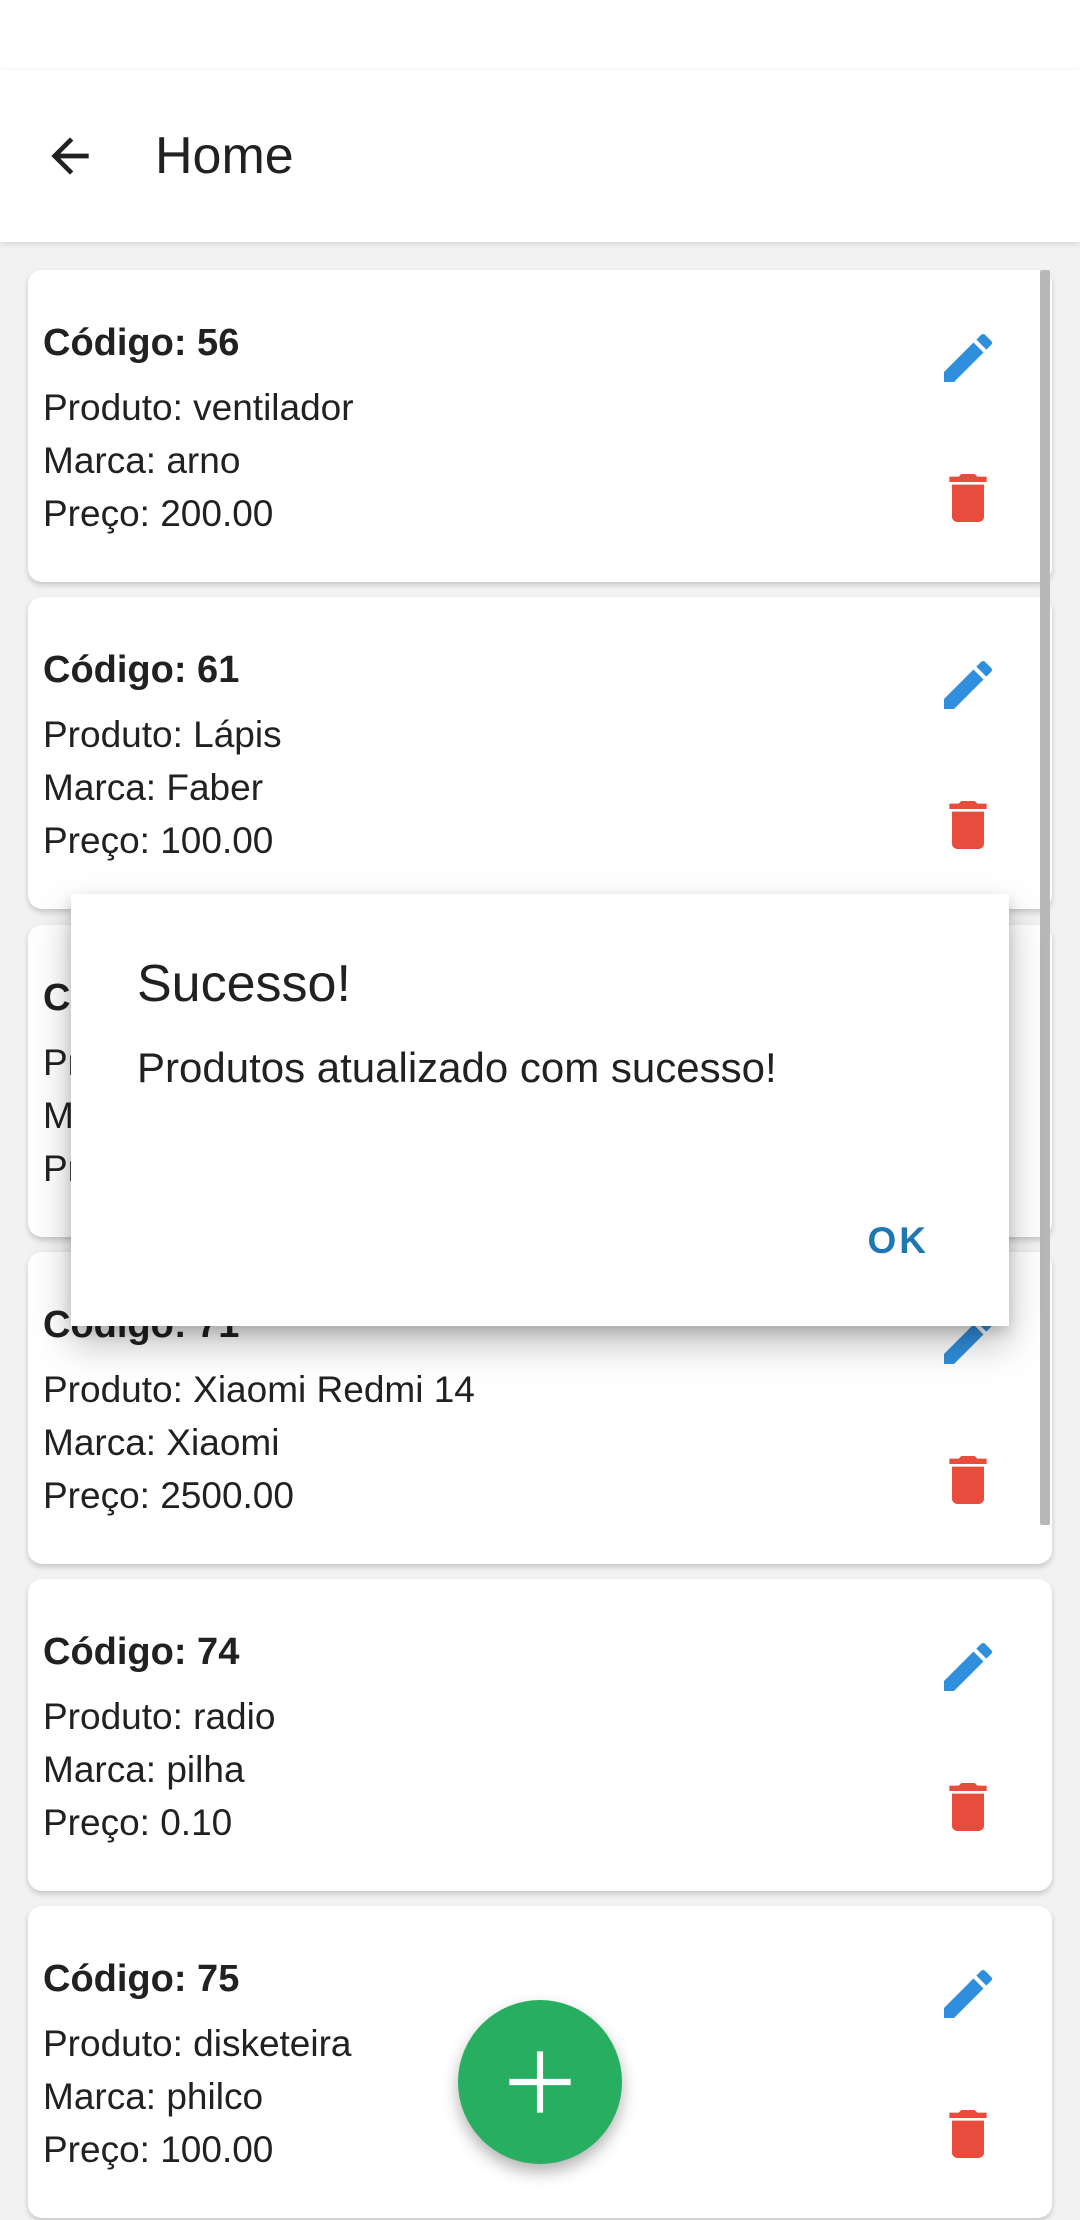 The height and width of the screenshot is (2220, 1080). Describe the element at coordinates (540, 156) in the screenshot. I see `app-bar: Home` at that location.